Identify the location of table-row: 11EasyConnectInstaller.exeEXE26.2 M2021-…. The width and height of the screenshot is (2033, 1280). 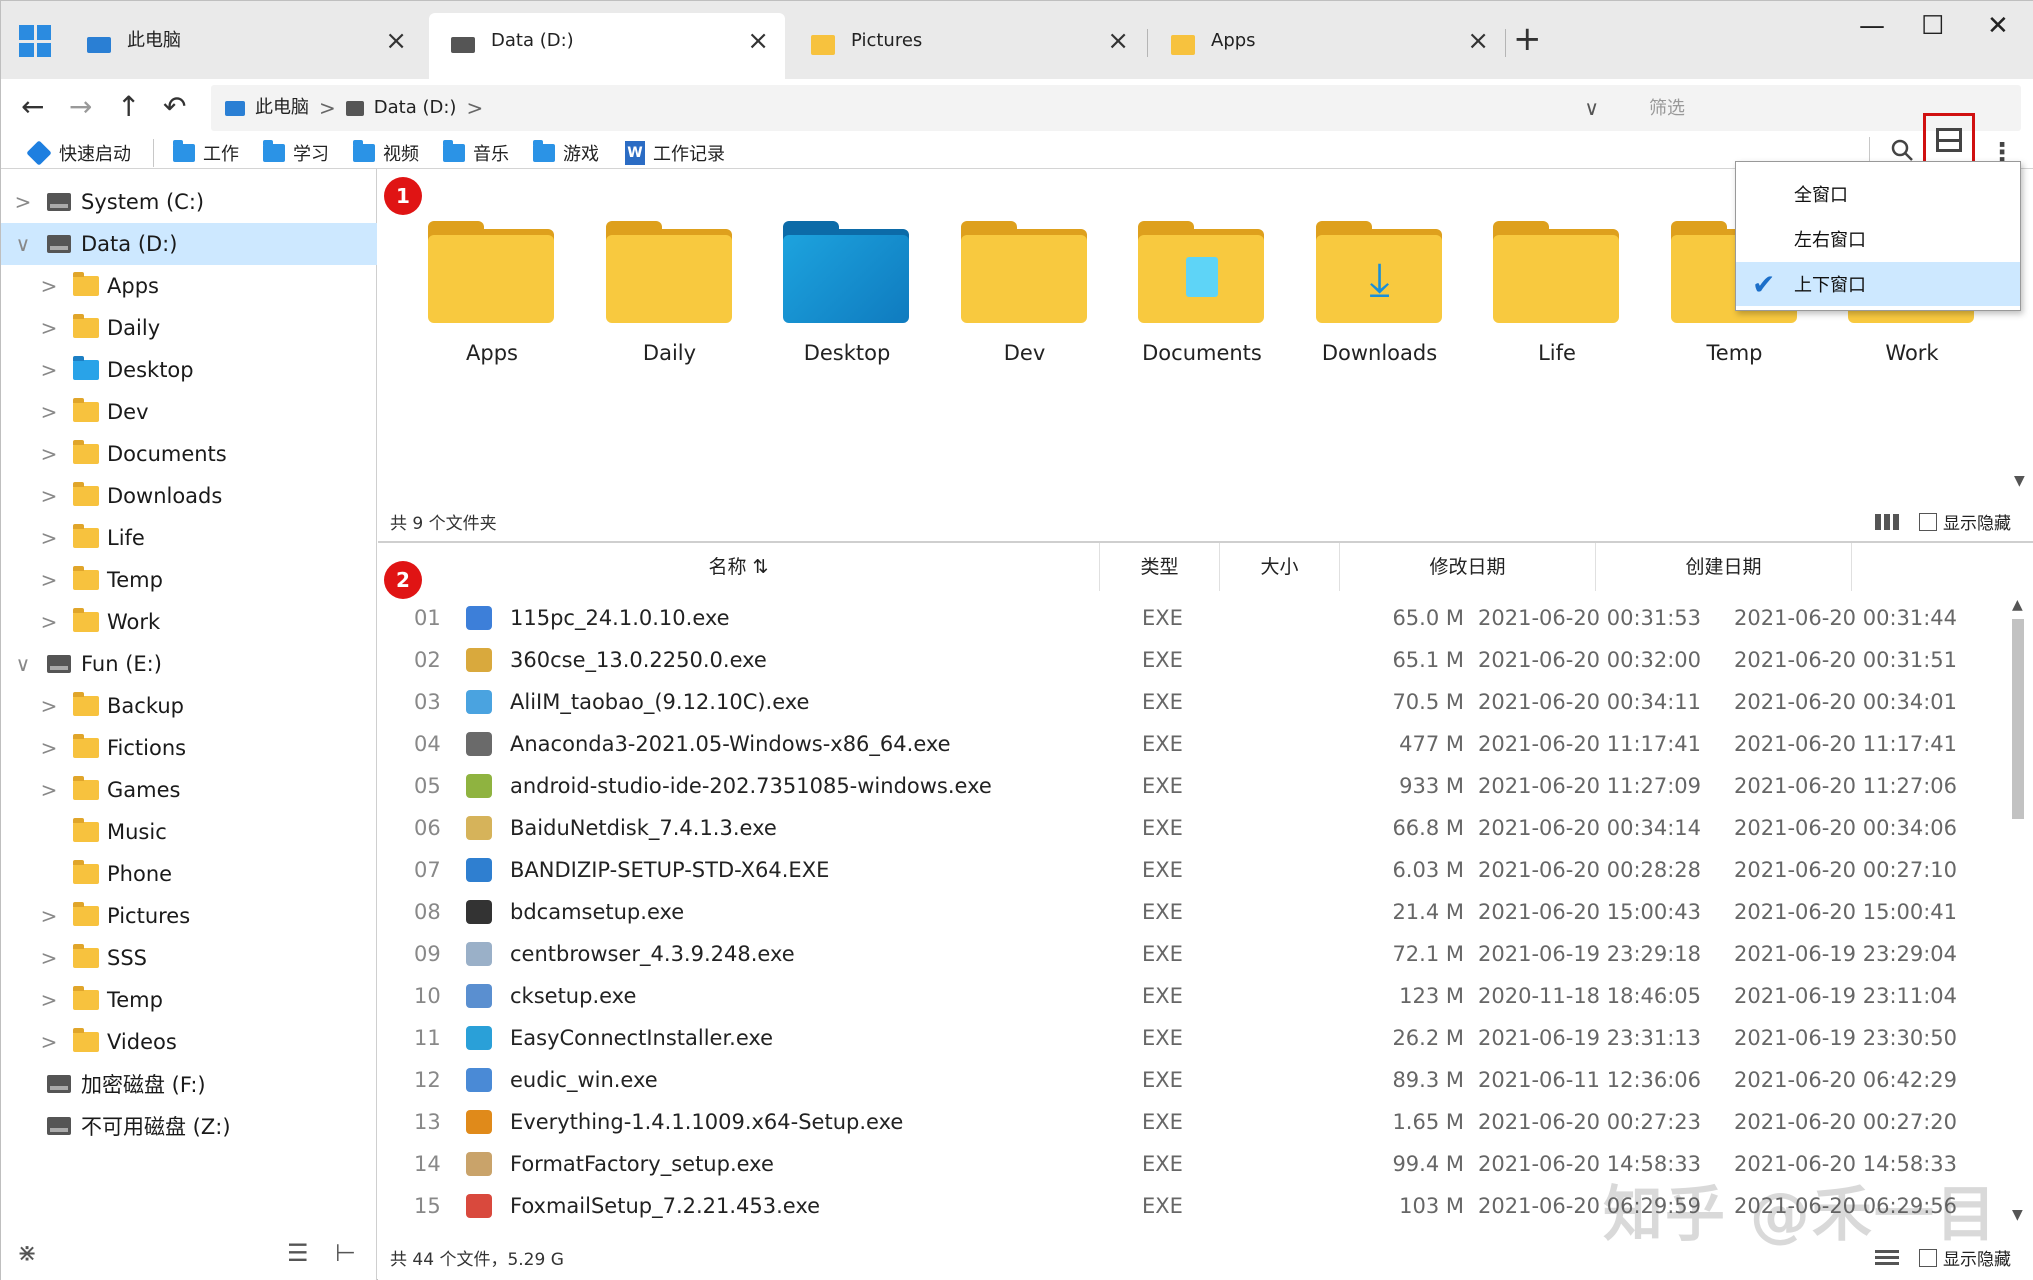
(1188, 1038).